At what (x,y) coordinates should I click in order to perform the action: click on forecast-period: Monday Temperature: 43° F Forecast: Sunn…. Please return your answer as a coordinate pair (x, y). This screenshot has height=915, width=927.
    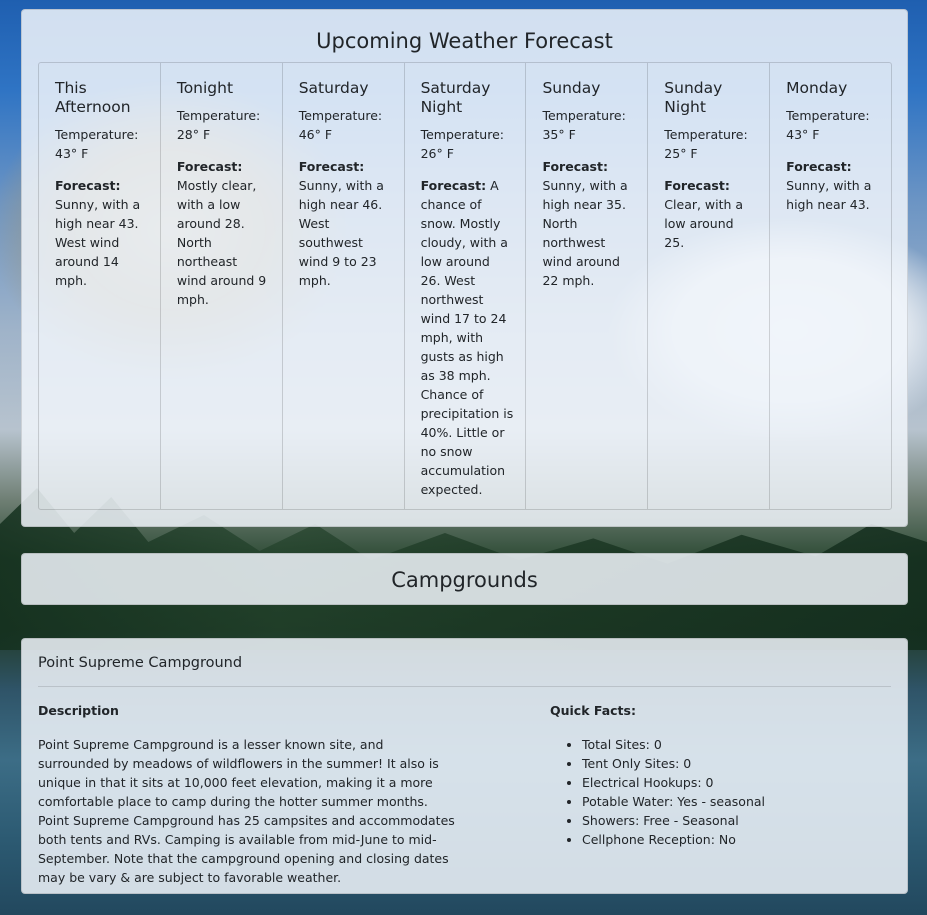
    Looking at the image, I should click on (830, 286).